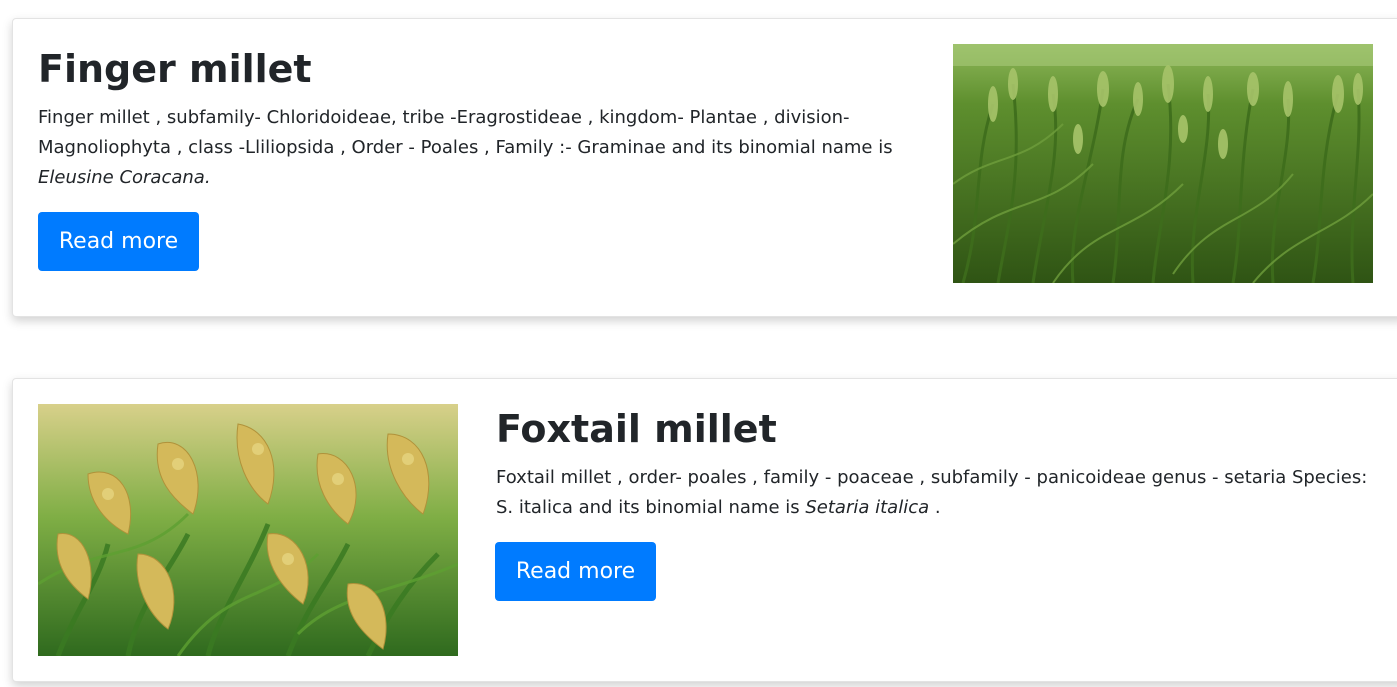 This screenshot has width=1397, height=687. Describe the element at coordinates (636, 429) in the screenshot. I see `card-title: Foxtail millet` at that location.